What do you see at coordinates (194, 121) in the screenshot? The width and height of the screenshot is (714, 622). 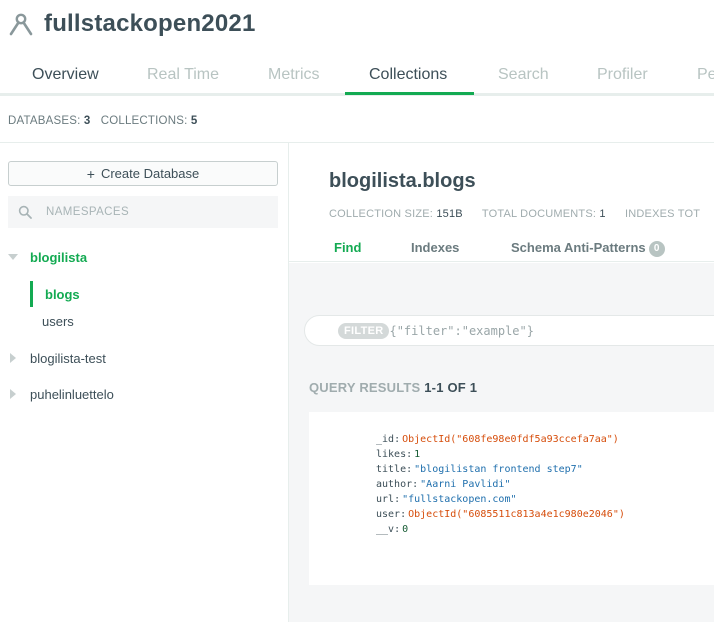 I see `collections-count: 5` at bounding box center [194, 121].